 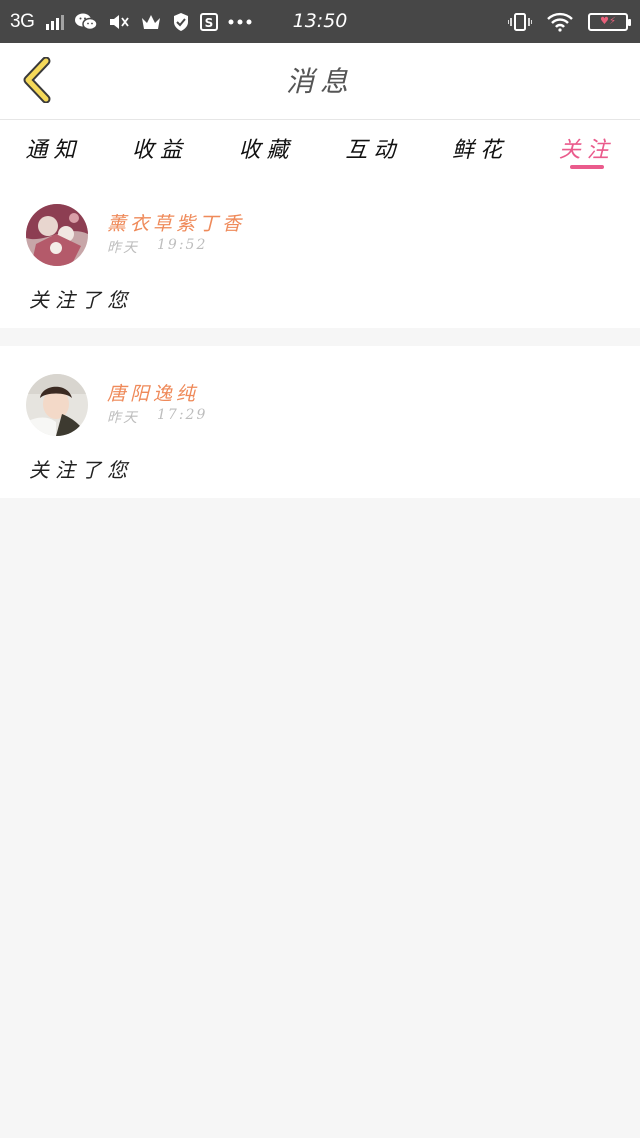 I want to click on message-item: 薰衣草紫丁香 昨天 19:52 关注了您, so click(x=320, y=252).